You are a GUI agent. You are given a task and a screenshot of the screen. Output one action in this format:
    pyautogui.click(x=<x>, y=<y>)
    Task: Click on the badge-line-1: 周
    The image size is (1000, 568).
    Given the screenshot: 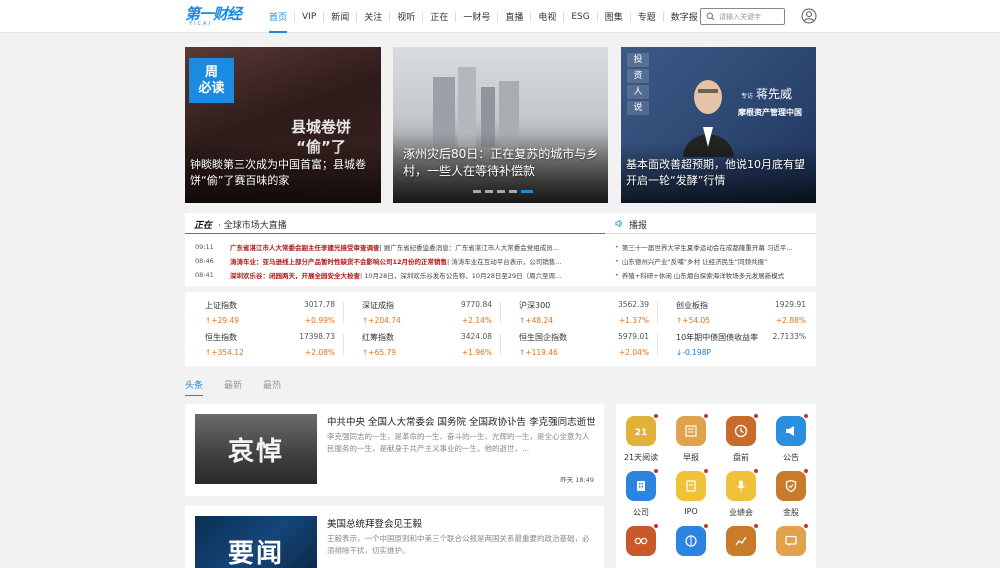 What is the action you would take?
    pyautogui.click(x=211, y=72)
    